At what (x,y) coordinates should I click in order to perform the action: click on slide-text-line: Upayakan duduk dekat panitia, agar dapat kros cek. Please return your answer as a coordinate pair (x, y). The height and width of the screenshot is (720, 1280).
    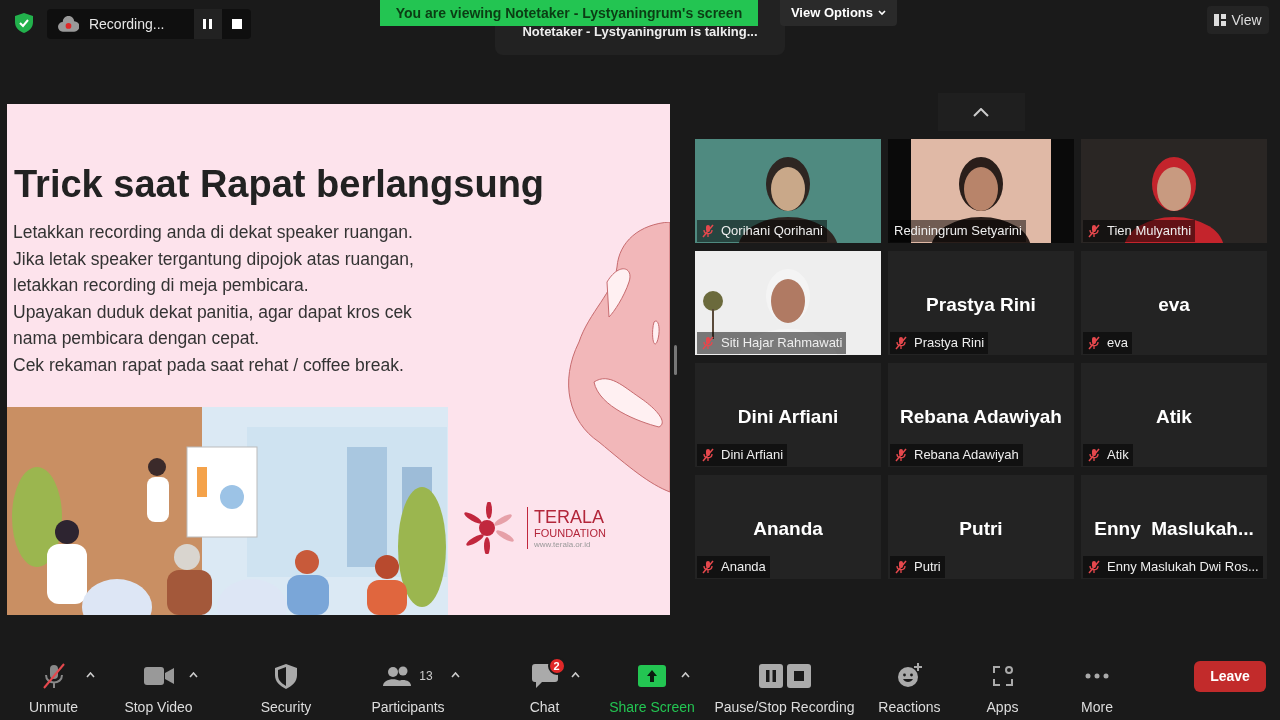
    Looking at the image, I should click on (213, 312).